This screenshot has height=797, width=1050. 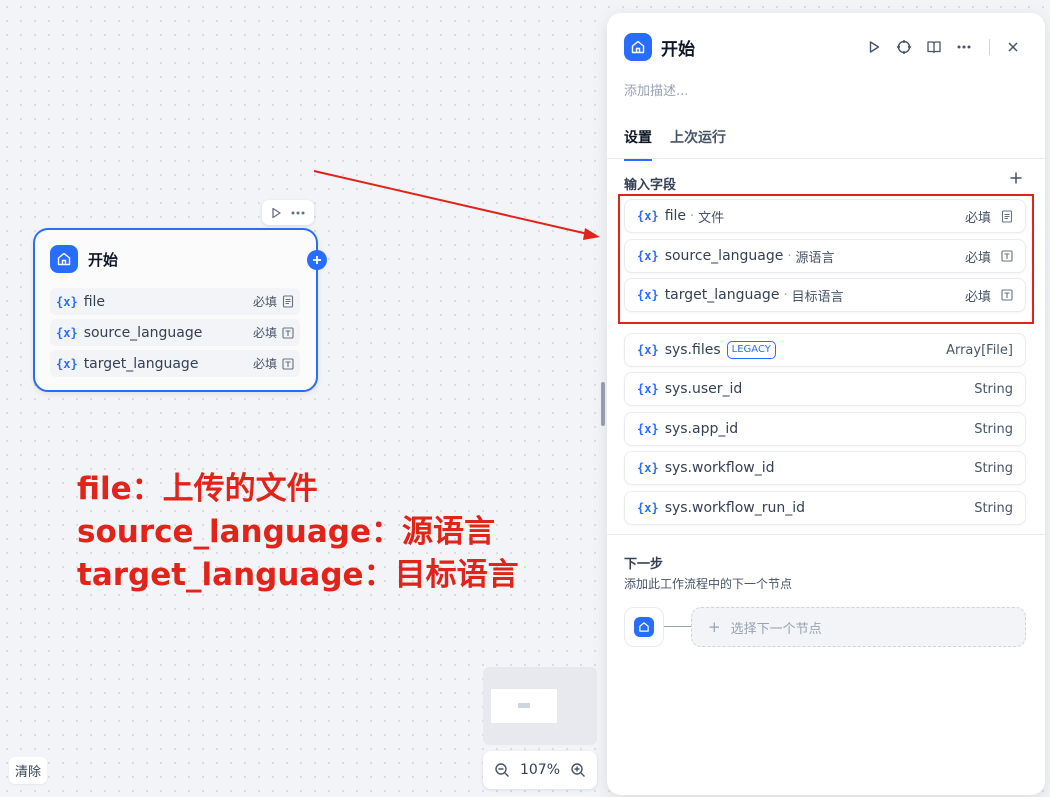 I want to click on clear-button: 清除, so click(x=28, y=770).